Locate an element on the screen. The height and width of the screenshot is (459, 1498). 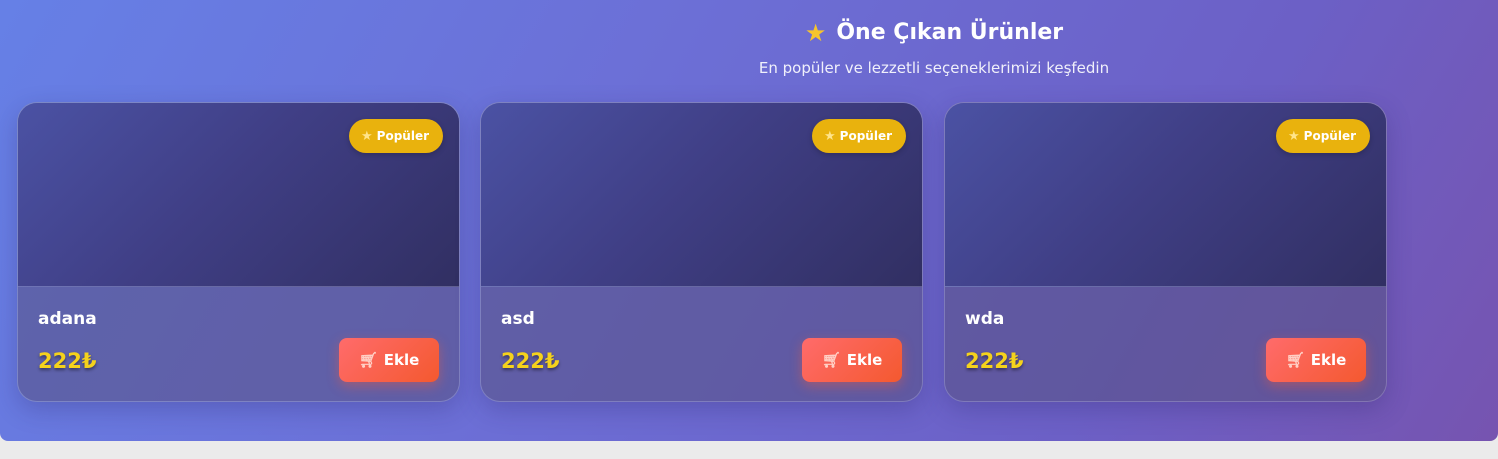
product-name: asd is located at coordinates (518, 319).